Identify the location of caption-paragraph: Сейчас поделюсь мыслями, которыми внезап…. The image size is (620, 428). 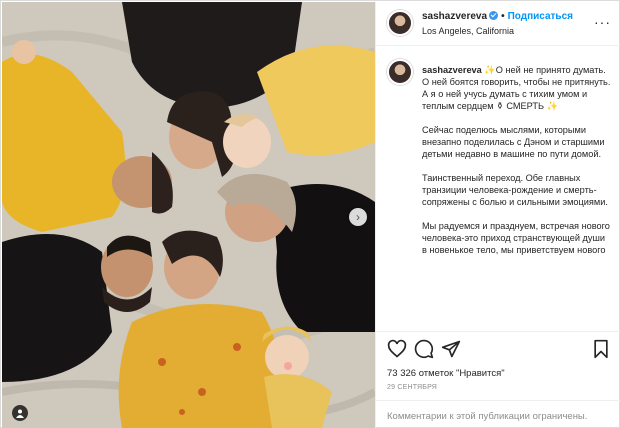
(513, 142).